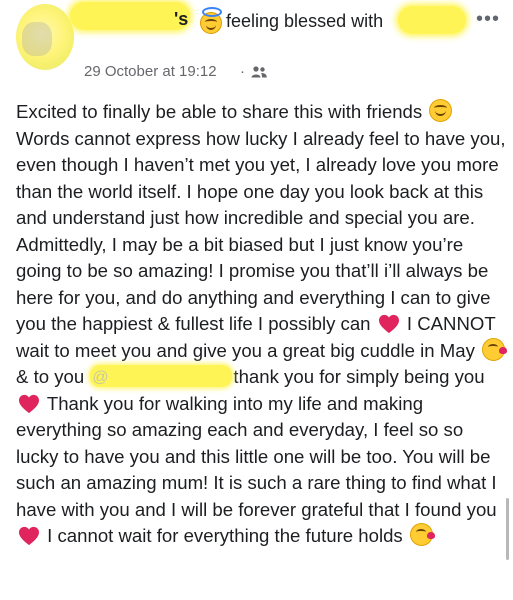 This screenshot has height=600, width=513. What do you see at coordinates (305, 21) in the screenshot?
I see `activity-text: feeling blessed with` at bounding box center [305, 21].